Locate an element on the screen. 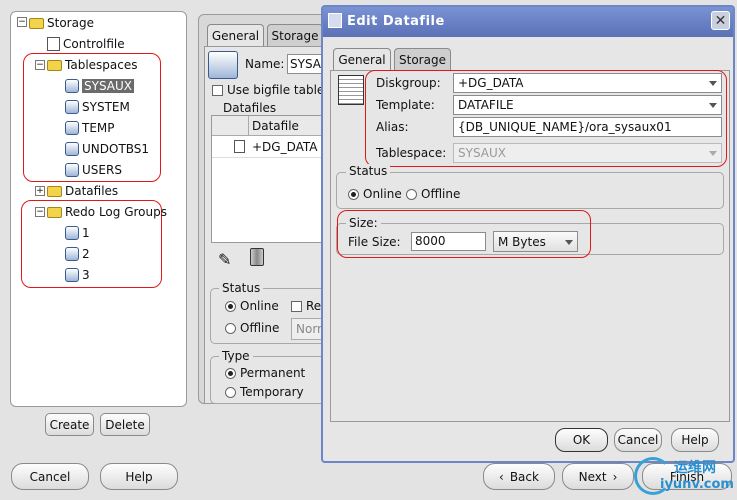 This screenshot has height=500, width=737. controlfile-icon is located at coordinates (53, 44).